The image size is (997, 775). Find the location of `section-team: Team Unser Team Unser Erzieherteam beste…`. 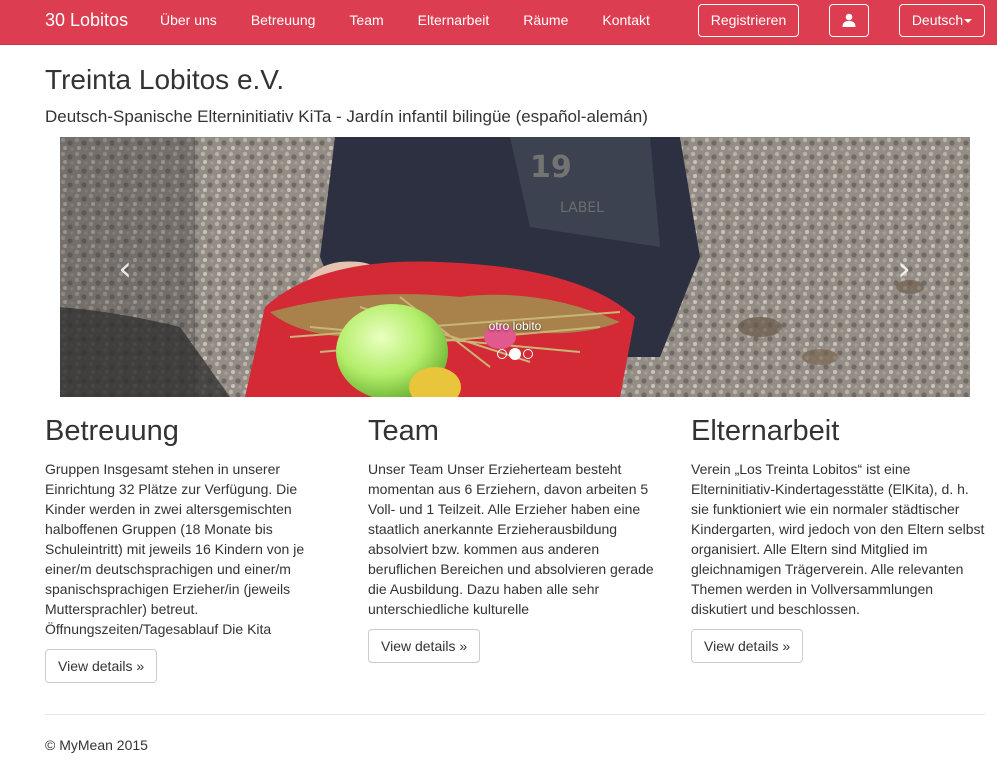

section-team: Team Unser Team Unser Erzieherteam beste… is located at coordinates (515, 539).